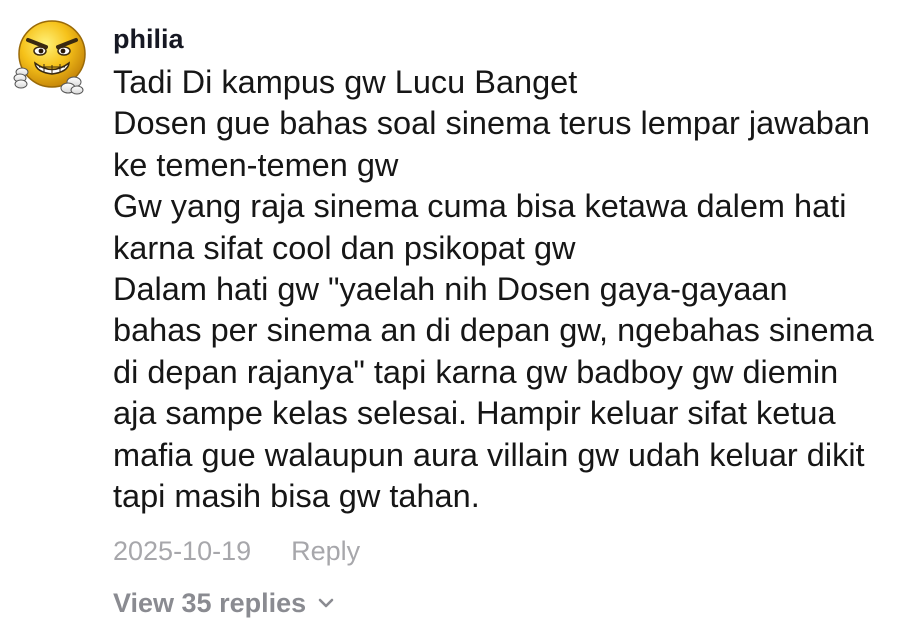 This screenshot has height=638, width=908. Describe the element at coordinates (296, 496) in the screenshot. I see `comment-line: tapi masih bisa gw tahan.` at that location.